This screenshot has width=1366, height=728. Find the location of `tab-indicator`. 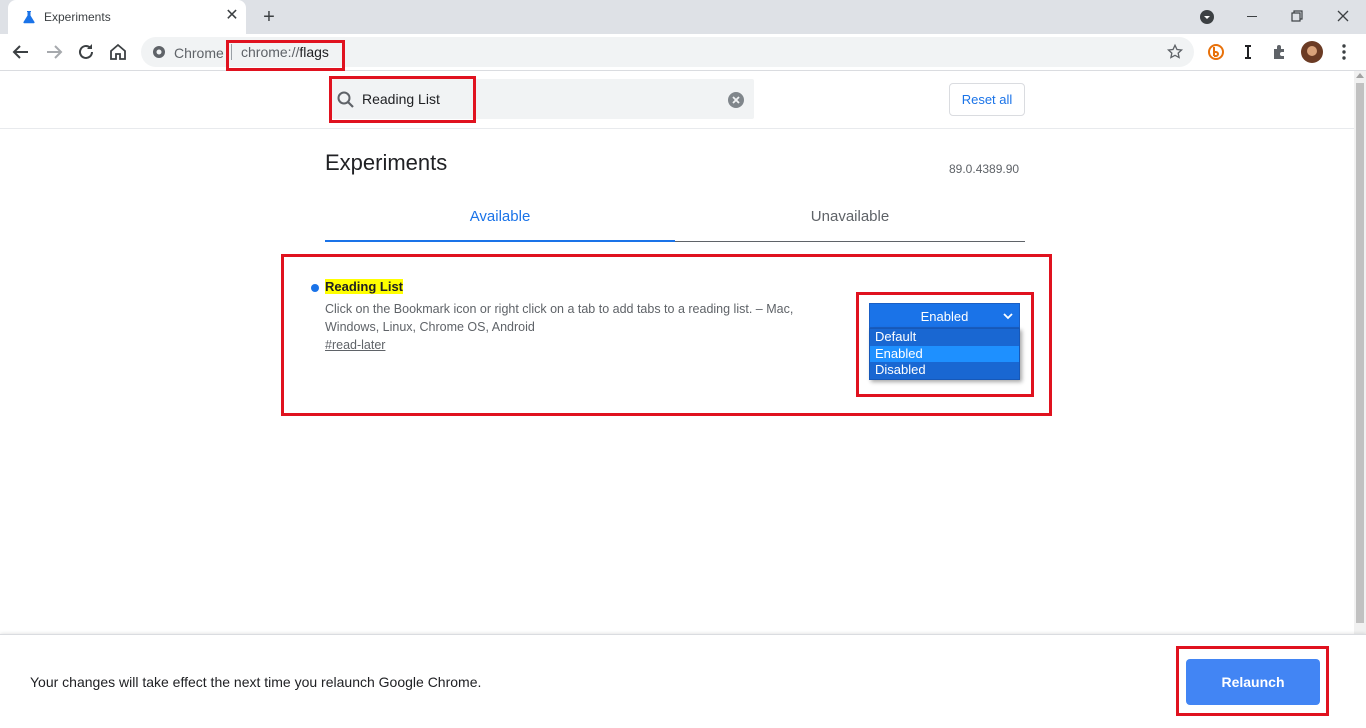

tab-indicator is located at coordinates (850, 241).